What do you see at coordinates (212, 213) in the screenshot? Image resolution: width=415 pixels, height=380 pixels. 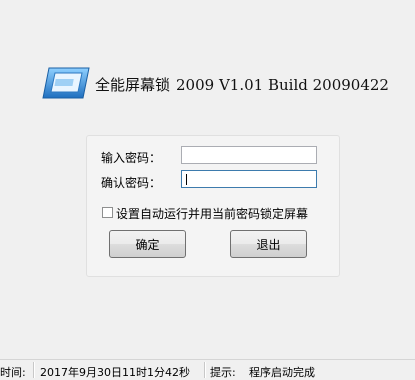 I see `auto-run-checkbox-label: 设置自动运行并用当前密码锁定屏幕` at bounding box center [212, 213].